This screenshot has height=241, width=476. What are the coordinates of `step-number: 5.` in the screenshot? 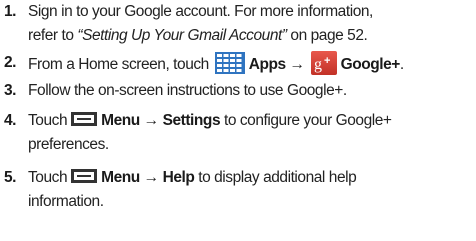 It's located at (10, 177).